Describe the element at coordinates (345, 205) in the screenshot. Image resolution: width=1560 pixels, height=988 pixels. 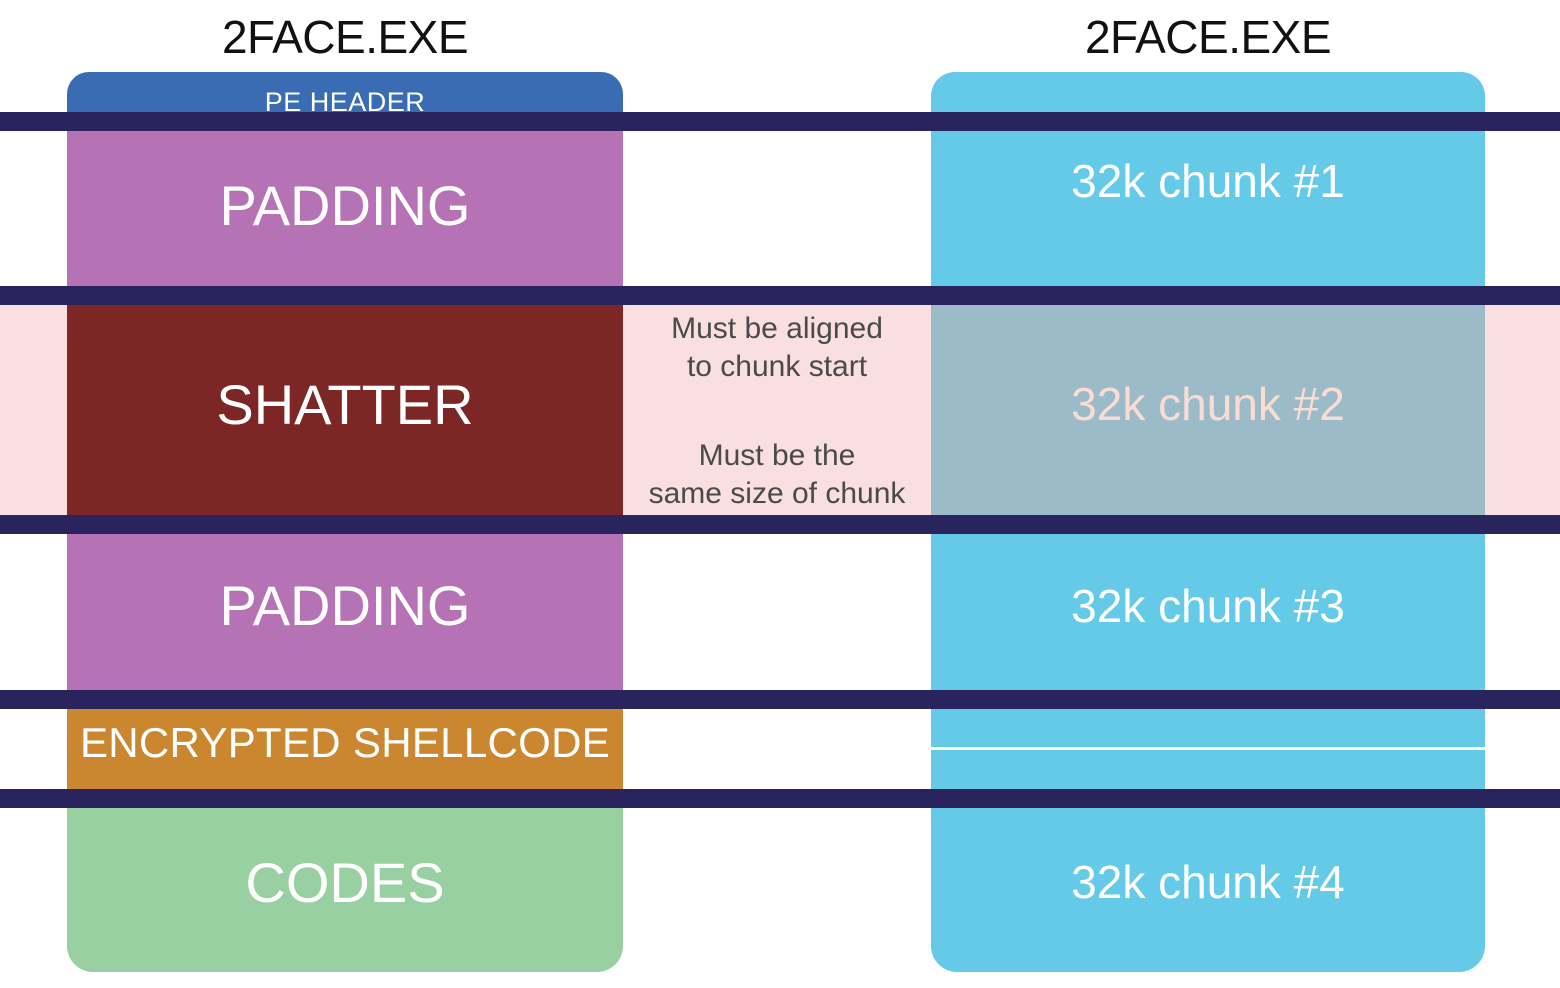
I see `segment-padding-top: PADDING` at that location.